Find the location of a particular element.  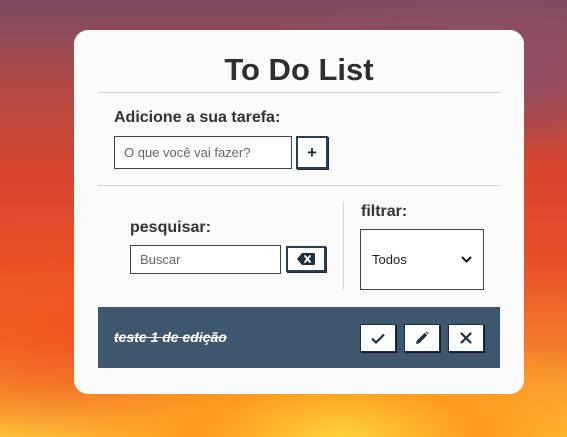

add-task-label: Adicione a sua tarefa: is located at coordinates (197, 117).